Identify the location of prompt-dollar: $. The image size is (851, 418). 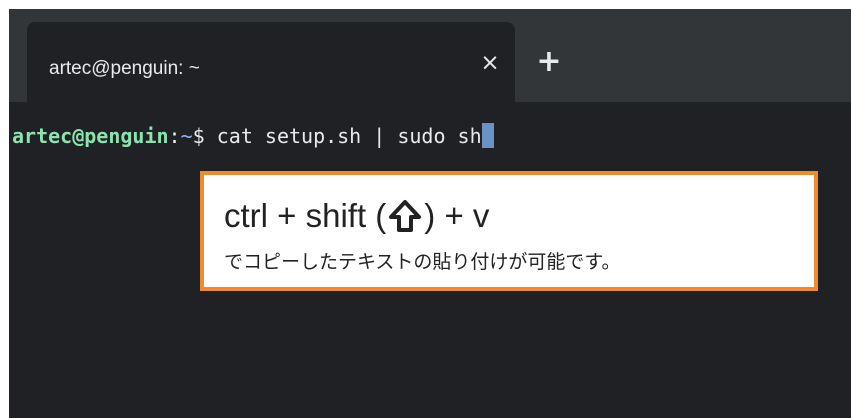
(204, 136).